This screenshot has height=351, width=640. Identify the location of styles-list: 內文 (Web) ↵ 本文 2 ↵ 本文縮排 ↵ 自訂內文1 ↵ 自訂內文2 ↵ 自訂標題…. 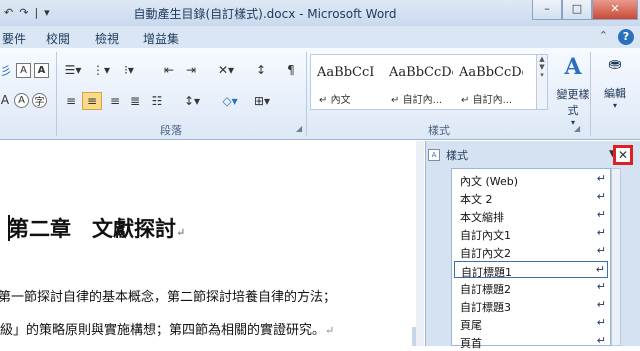
(531, 259).